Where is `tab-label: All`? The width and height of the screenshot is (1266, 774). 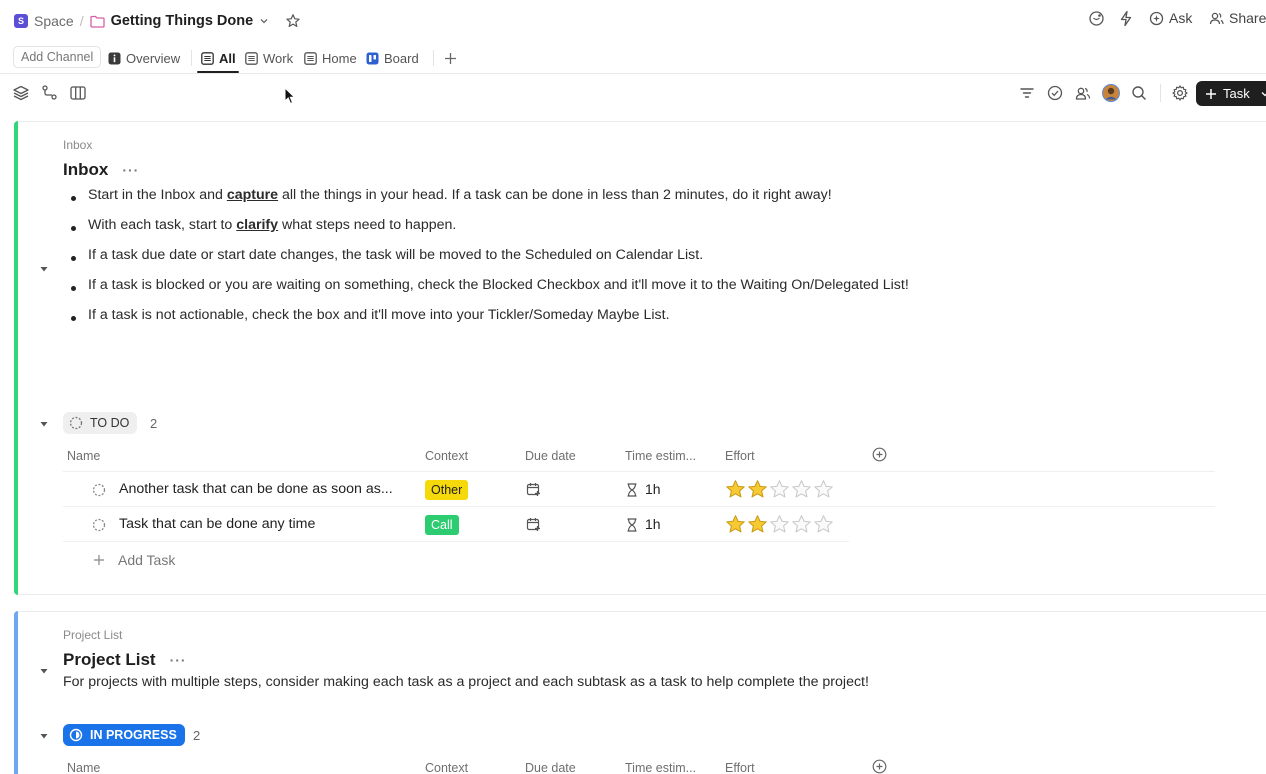 tab-label: All is located at coordinates (227, 58).